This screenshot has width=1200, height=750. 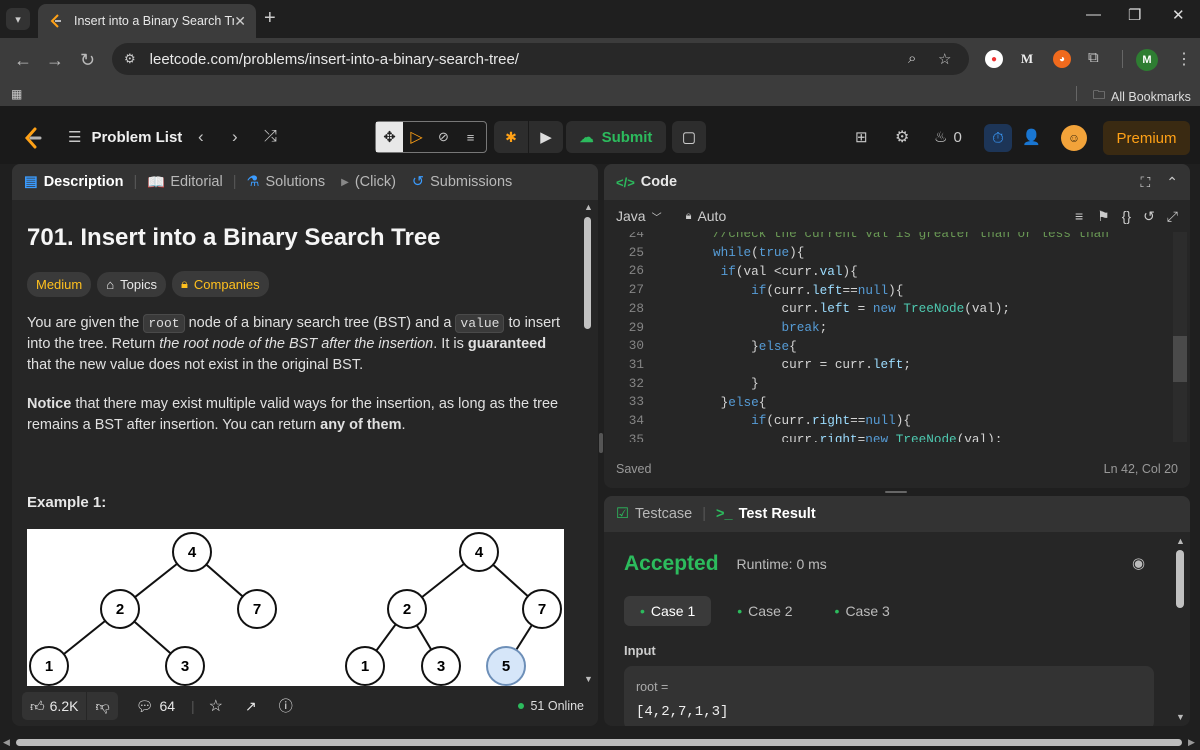 I want to click on braces-icon: {}, so click(x=1126, y=216).